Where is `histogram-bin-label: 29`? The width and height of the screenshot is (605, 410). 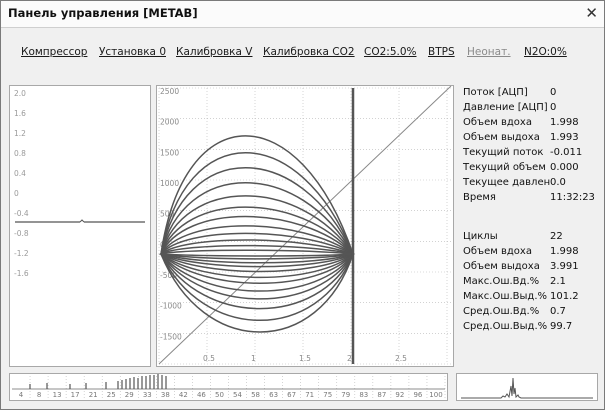 histogram-bin-label: 29 is located at coordinates (129, 395).